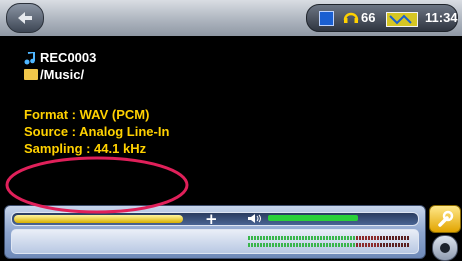 The image size is (462, 261). I want to click on folder-path: /Music/, so click(62, 74).